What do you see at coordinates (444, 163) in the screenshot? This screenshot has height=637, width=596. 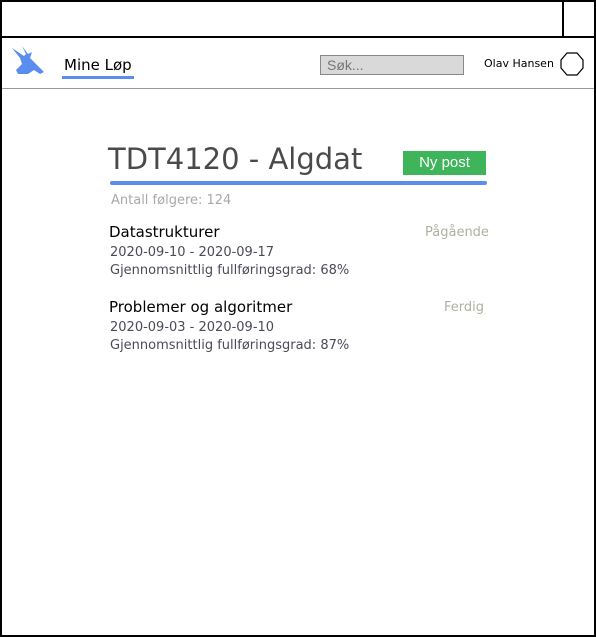 I see `new-post-button: Ny post` at bounding box center [444, 163].